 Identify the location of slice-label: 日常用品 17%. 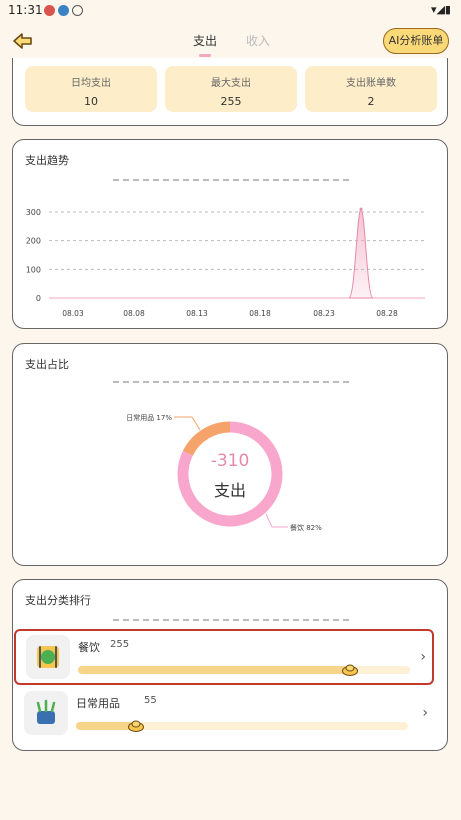
(149, 417).